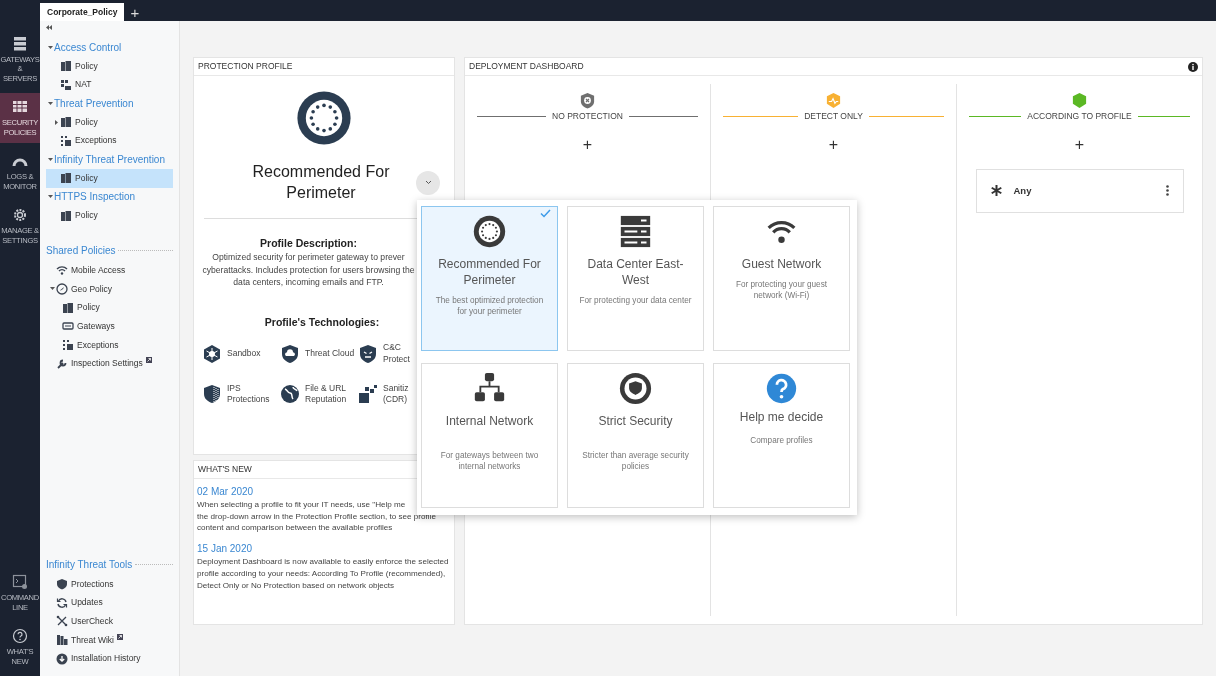  I want to click on server-rack-icon, so click(635, 231).